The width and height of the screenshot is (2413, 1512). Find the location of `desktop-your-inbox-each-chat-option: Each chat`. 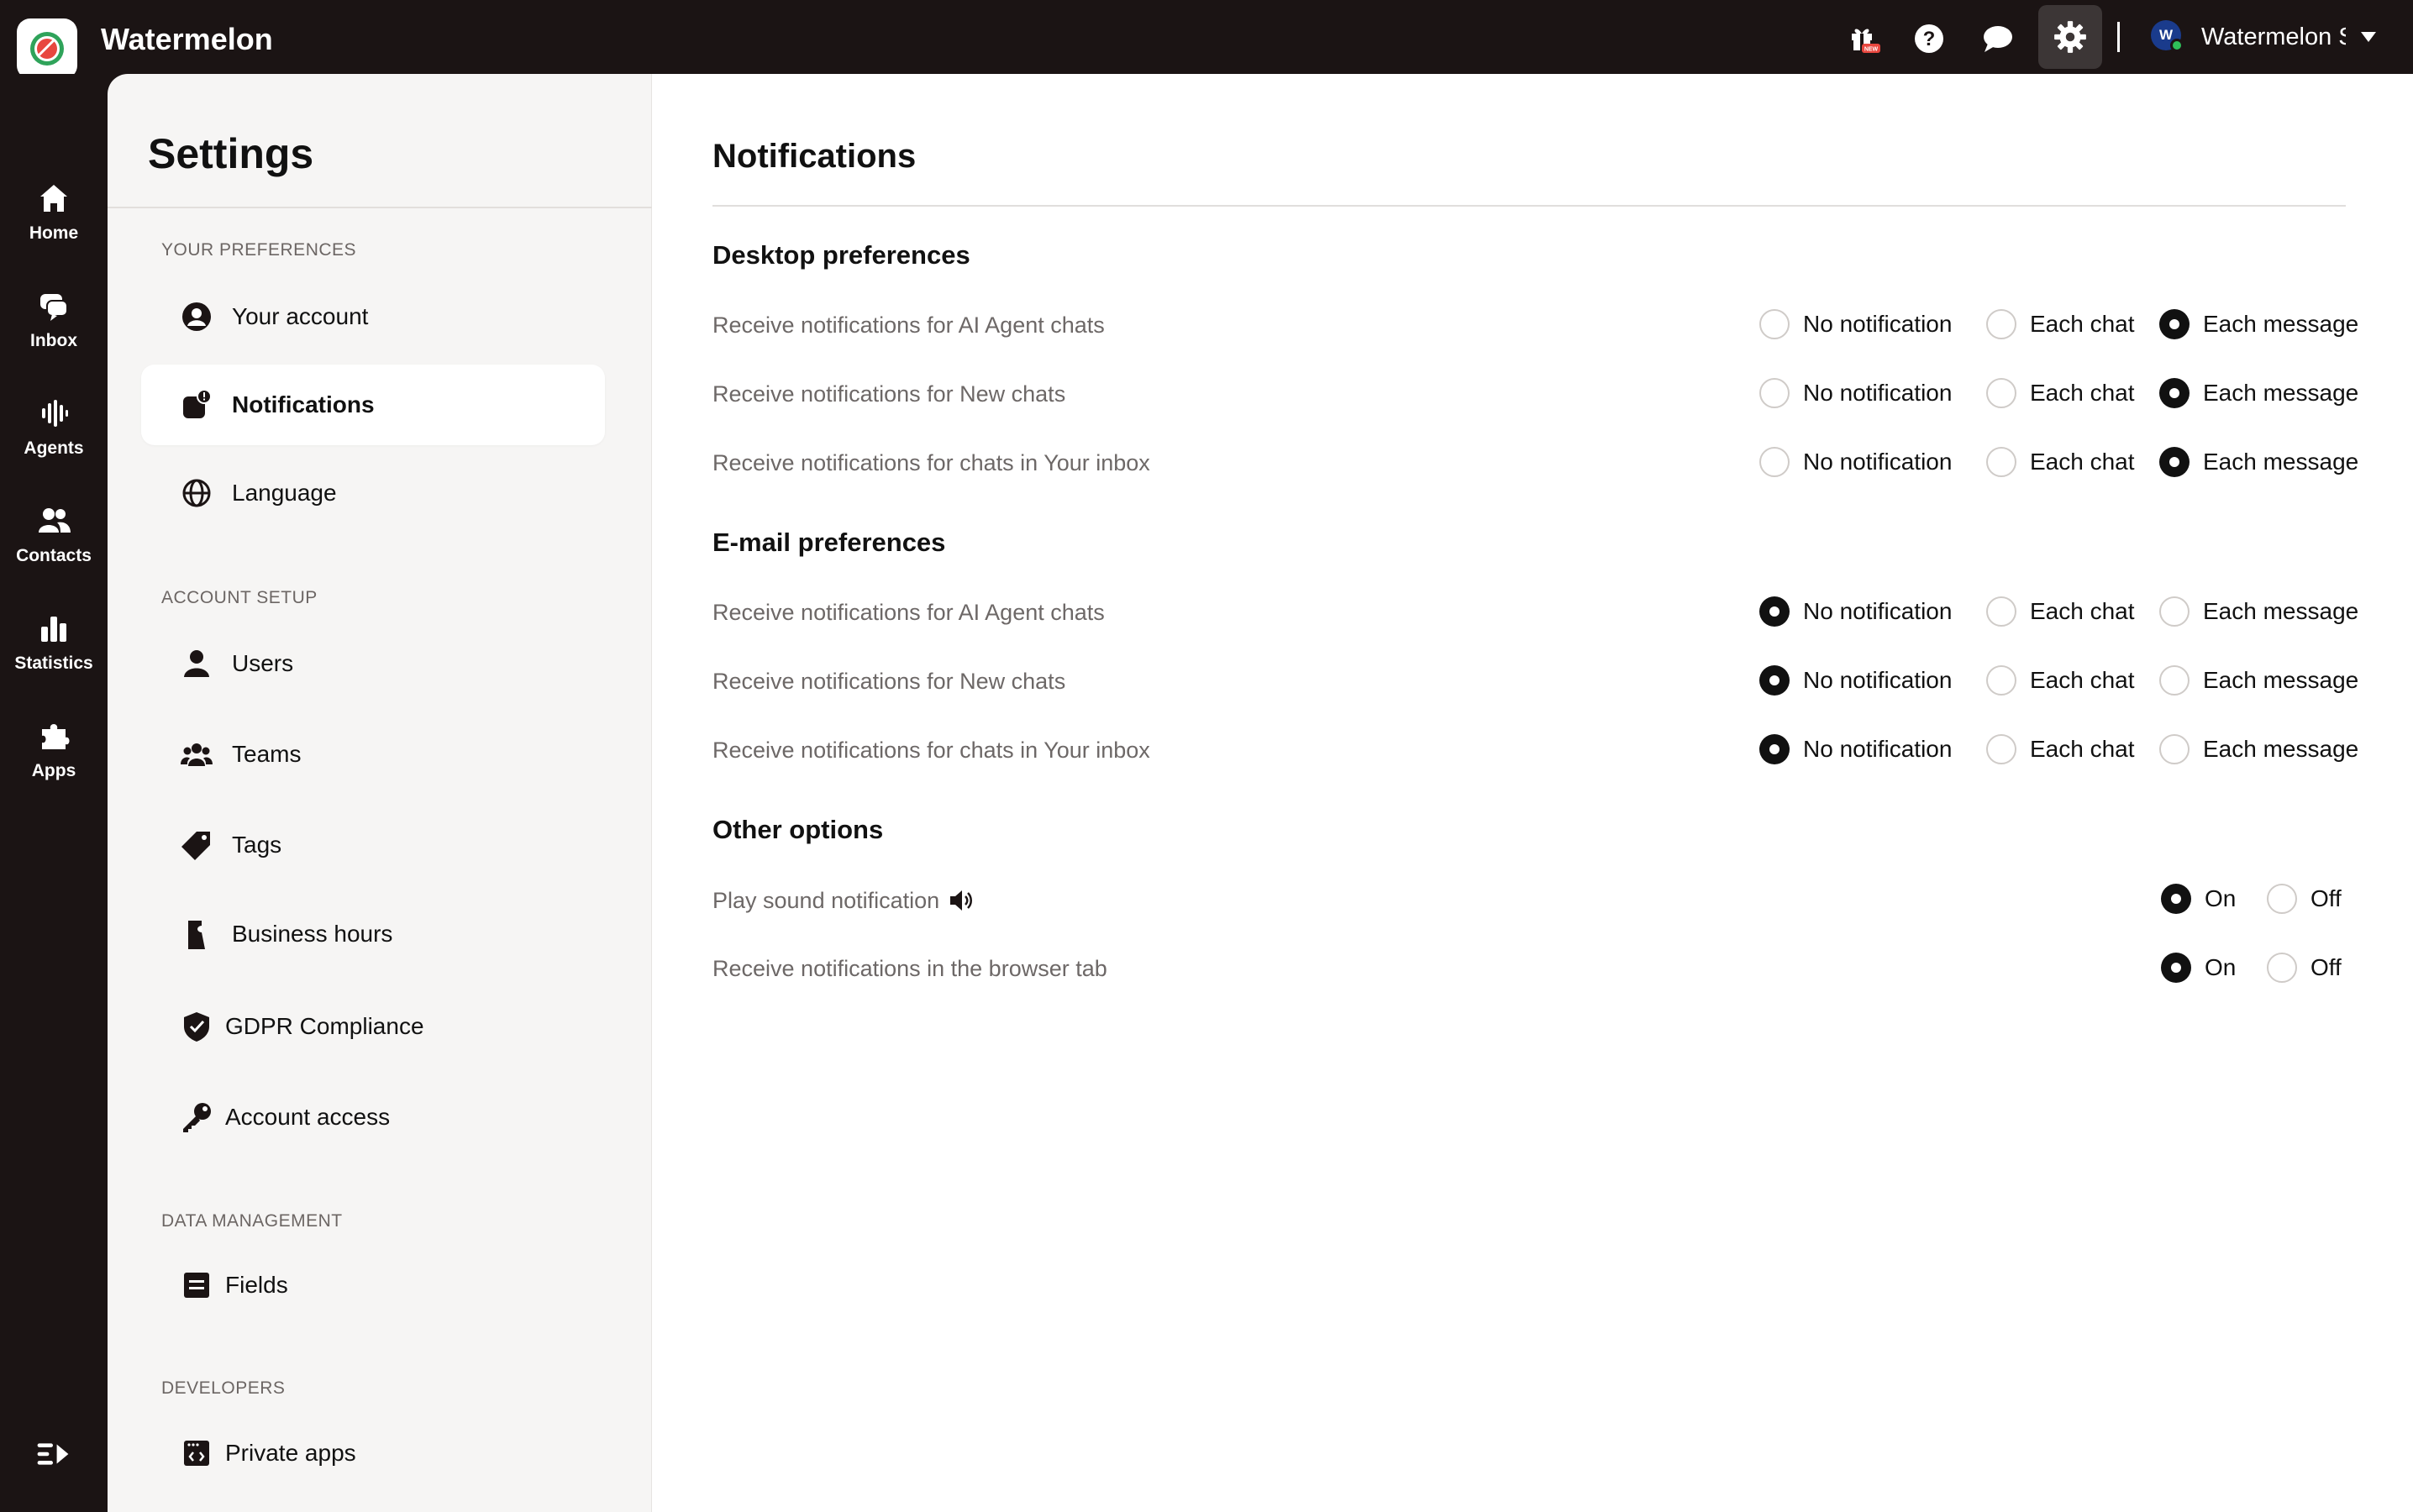

desktop-your-inbox-each-chat-option: Each chat is located at coordinates (2060, 462).